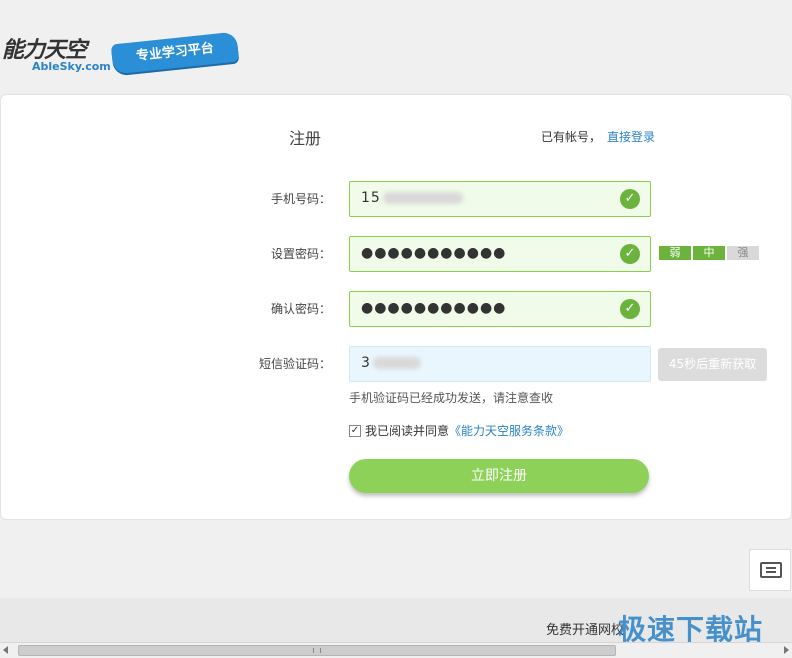  What do you see at coordinates (300, 199) in the screenshot?
I see `phone-label: 手机号码：` at bounding box center [300, 199].